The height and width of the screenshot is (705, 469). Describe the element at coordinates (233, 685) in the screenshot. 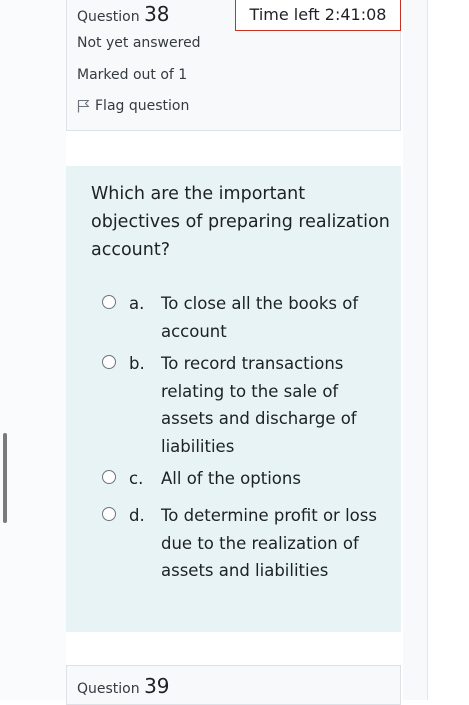

I see `next-question-panel: Question 39` at that location.